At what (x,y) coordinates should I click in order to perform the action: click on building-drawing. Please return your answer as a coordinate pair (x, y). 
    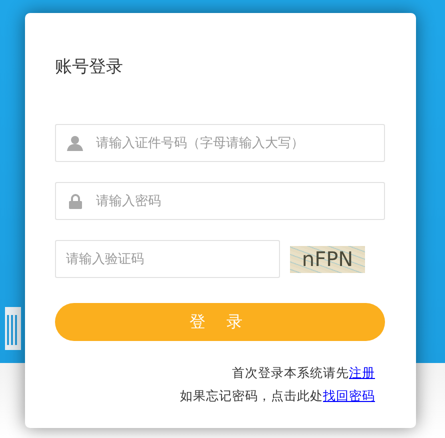
    Looking at the image, I should click on (13, 327).